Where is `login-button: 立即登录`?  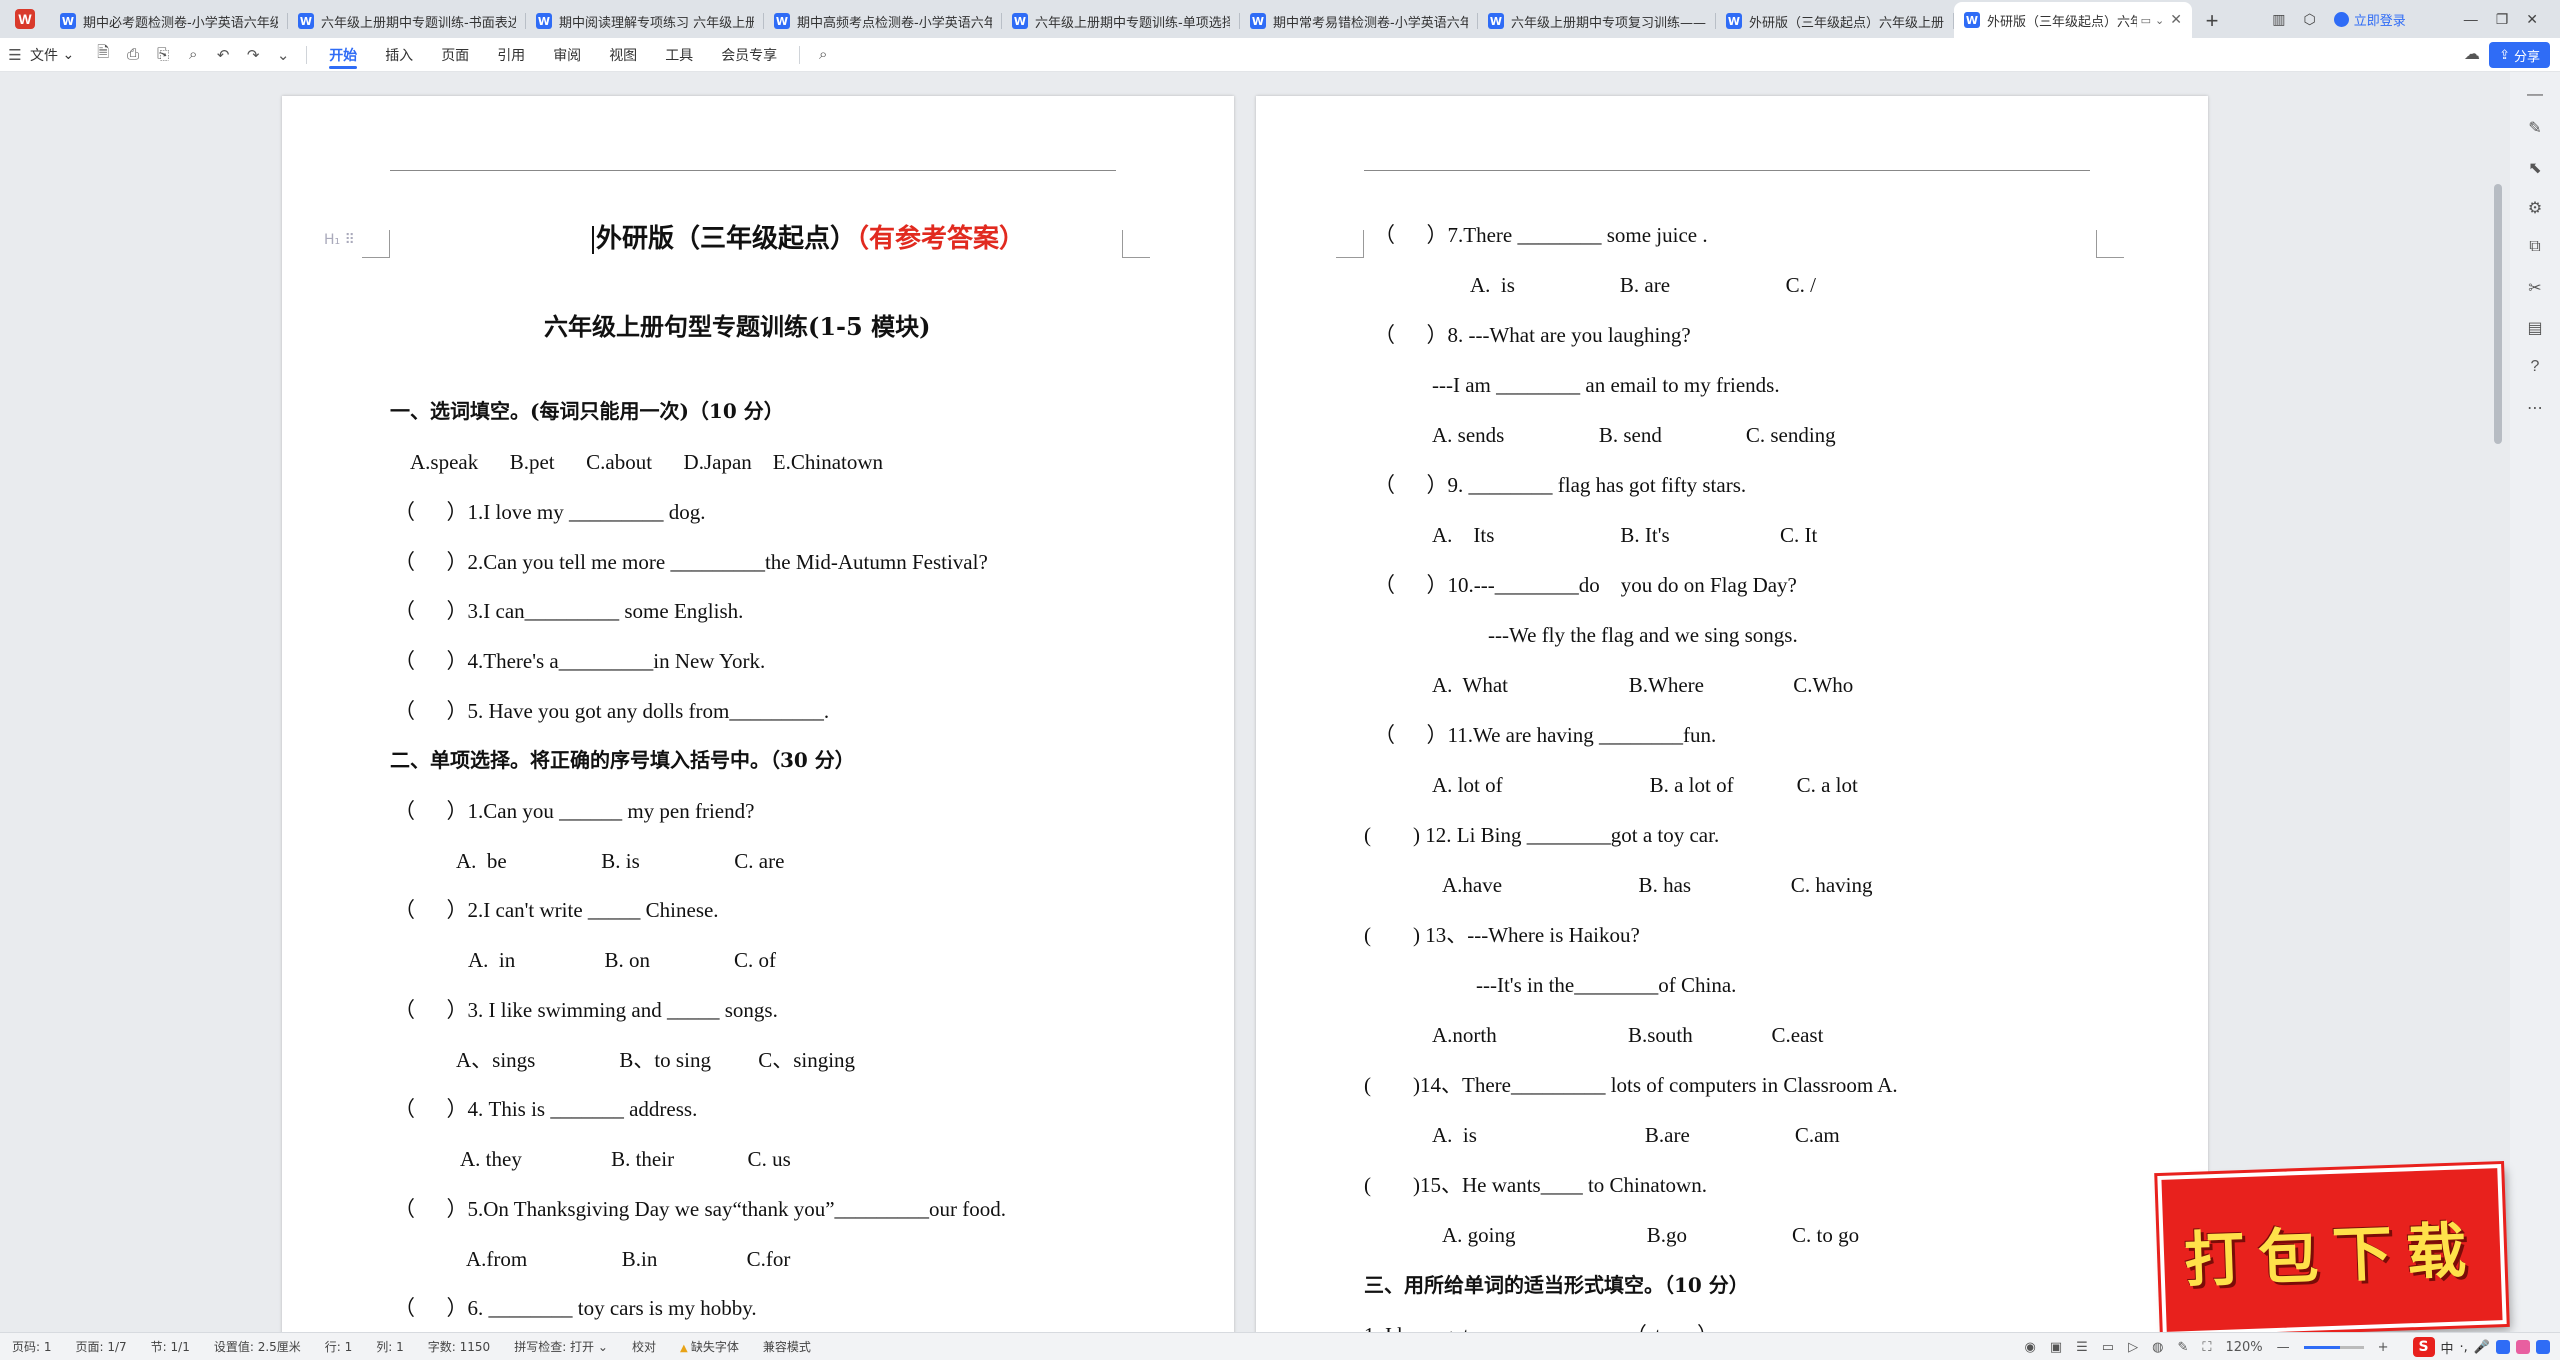 login-button: 立即登录 is located at coordinates (2369, 19).